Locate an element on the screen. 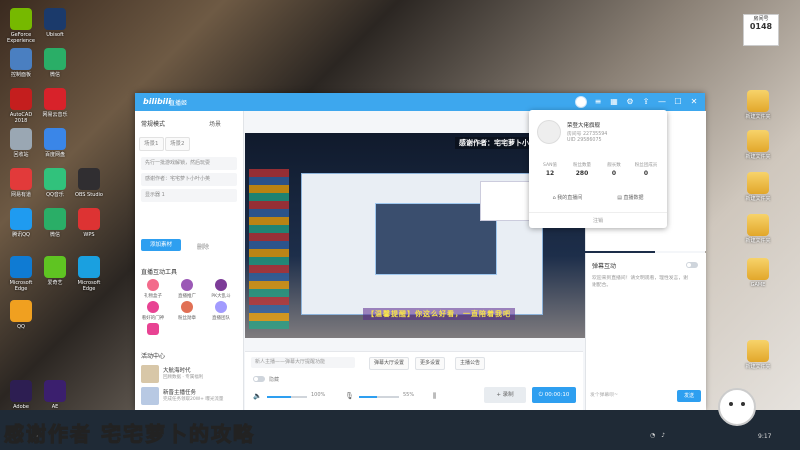 The height and width of the screenshot is (450, 800). desktop-icon-wechat-2: 微信 is located at coordinates (55, 223).